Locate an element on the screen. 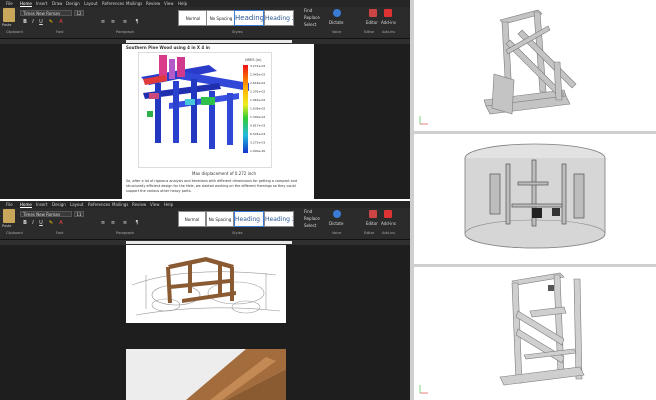 The width and height of the screenshot is (656, 400). font-size-select: 12 is located at coordinates (79, 13).